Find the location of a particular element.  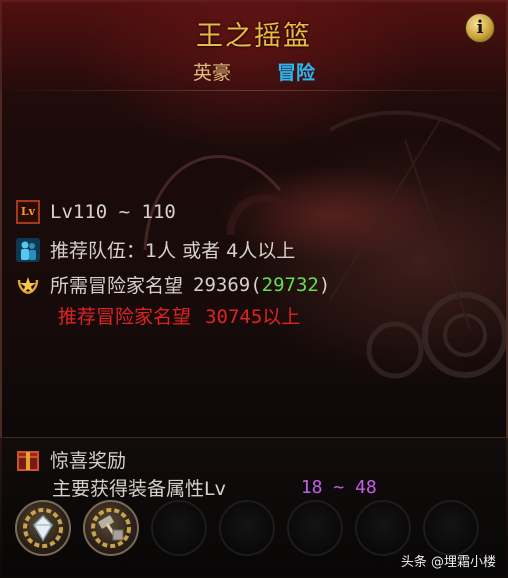

surprise-rewards-row: 惊喜奖励 is located at coordinates (71, 459).